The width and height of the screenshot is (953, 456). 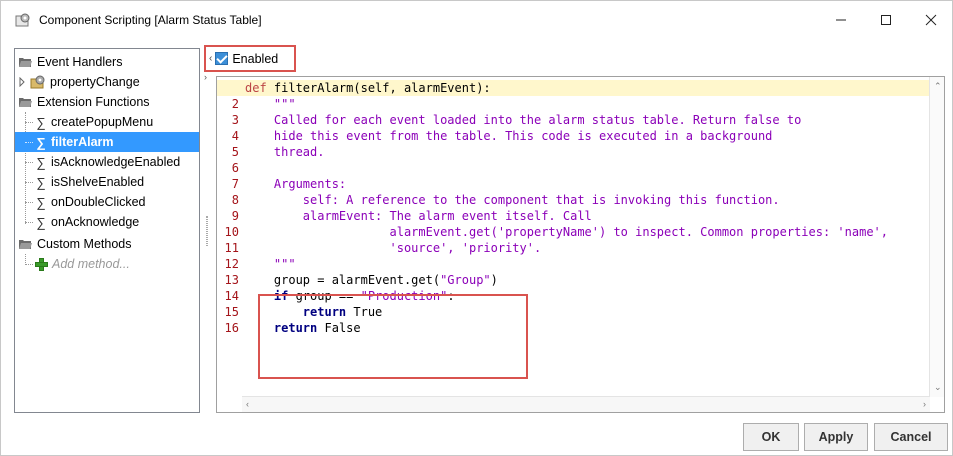 I want to click on scroll-down-icon: ⌄, so click(x=938, y=387).